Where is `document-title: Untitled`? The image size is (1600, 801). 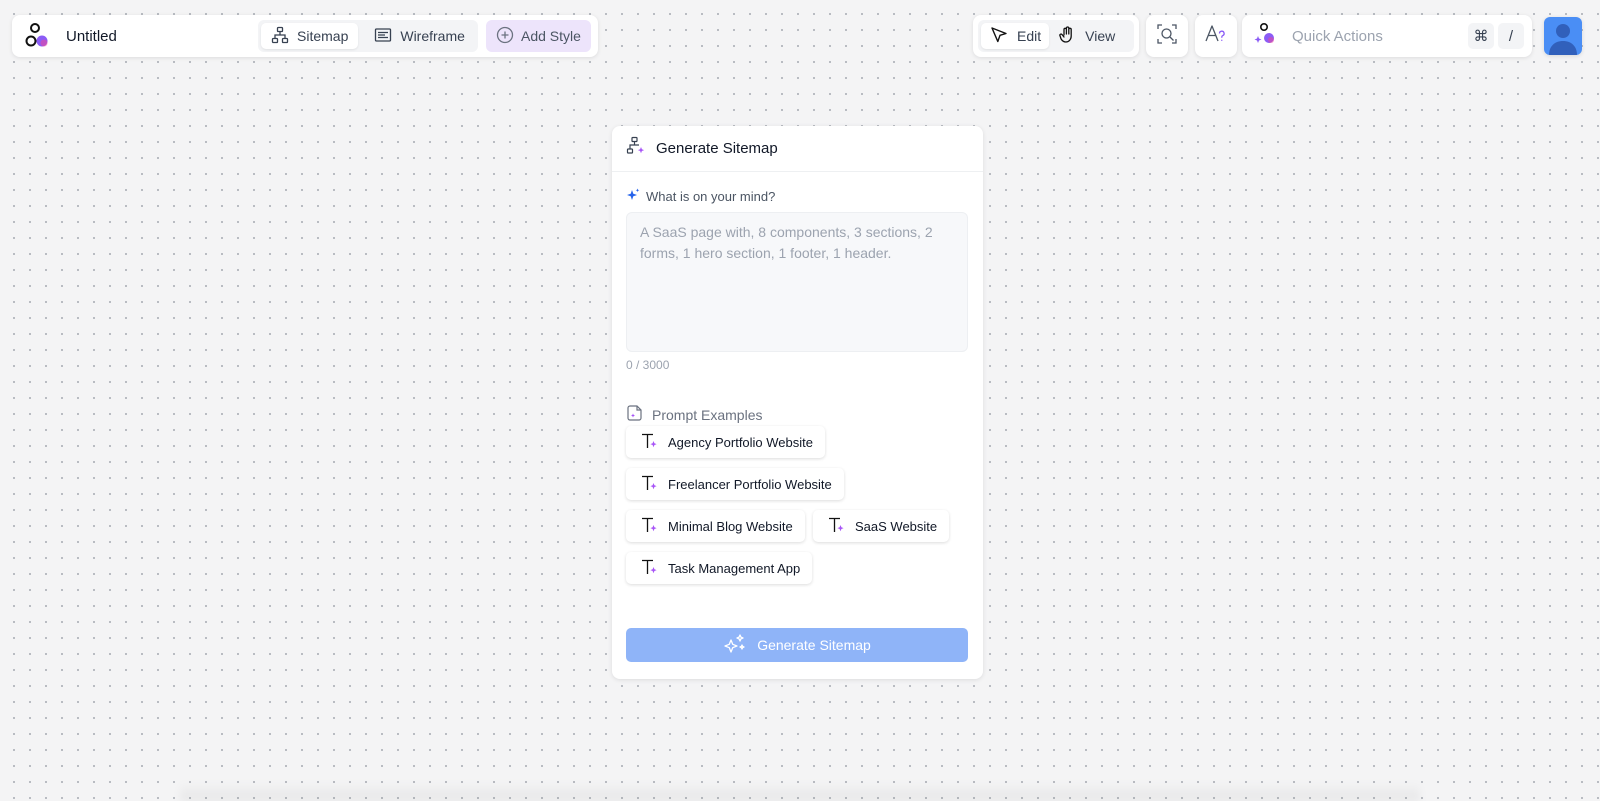 document-title: Untitled is located at coordinates (91, 36).